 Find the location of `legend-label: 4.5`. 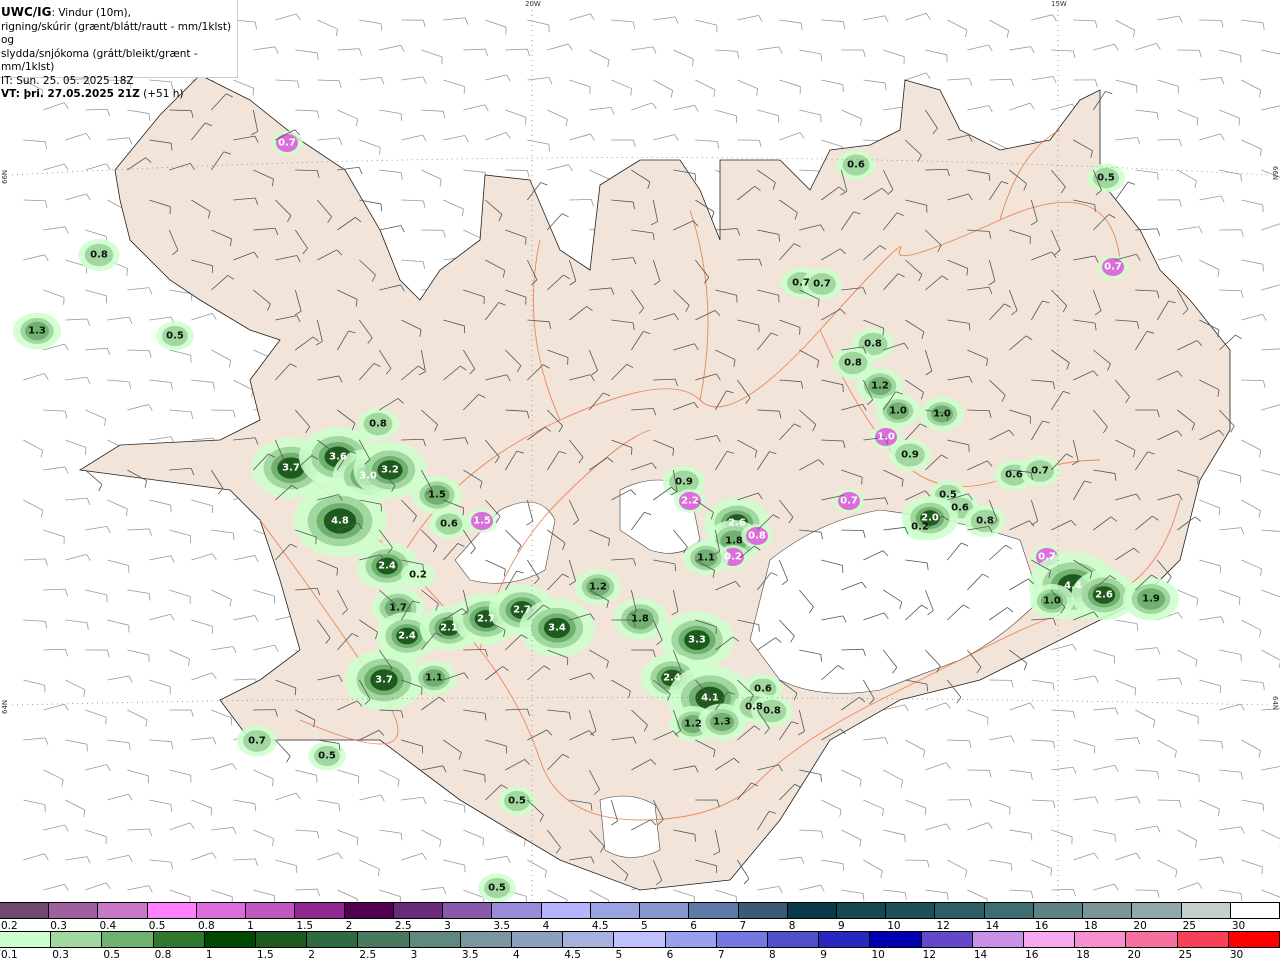

legend-label: 4.5 is located at coordinates (588, 955).